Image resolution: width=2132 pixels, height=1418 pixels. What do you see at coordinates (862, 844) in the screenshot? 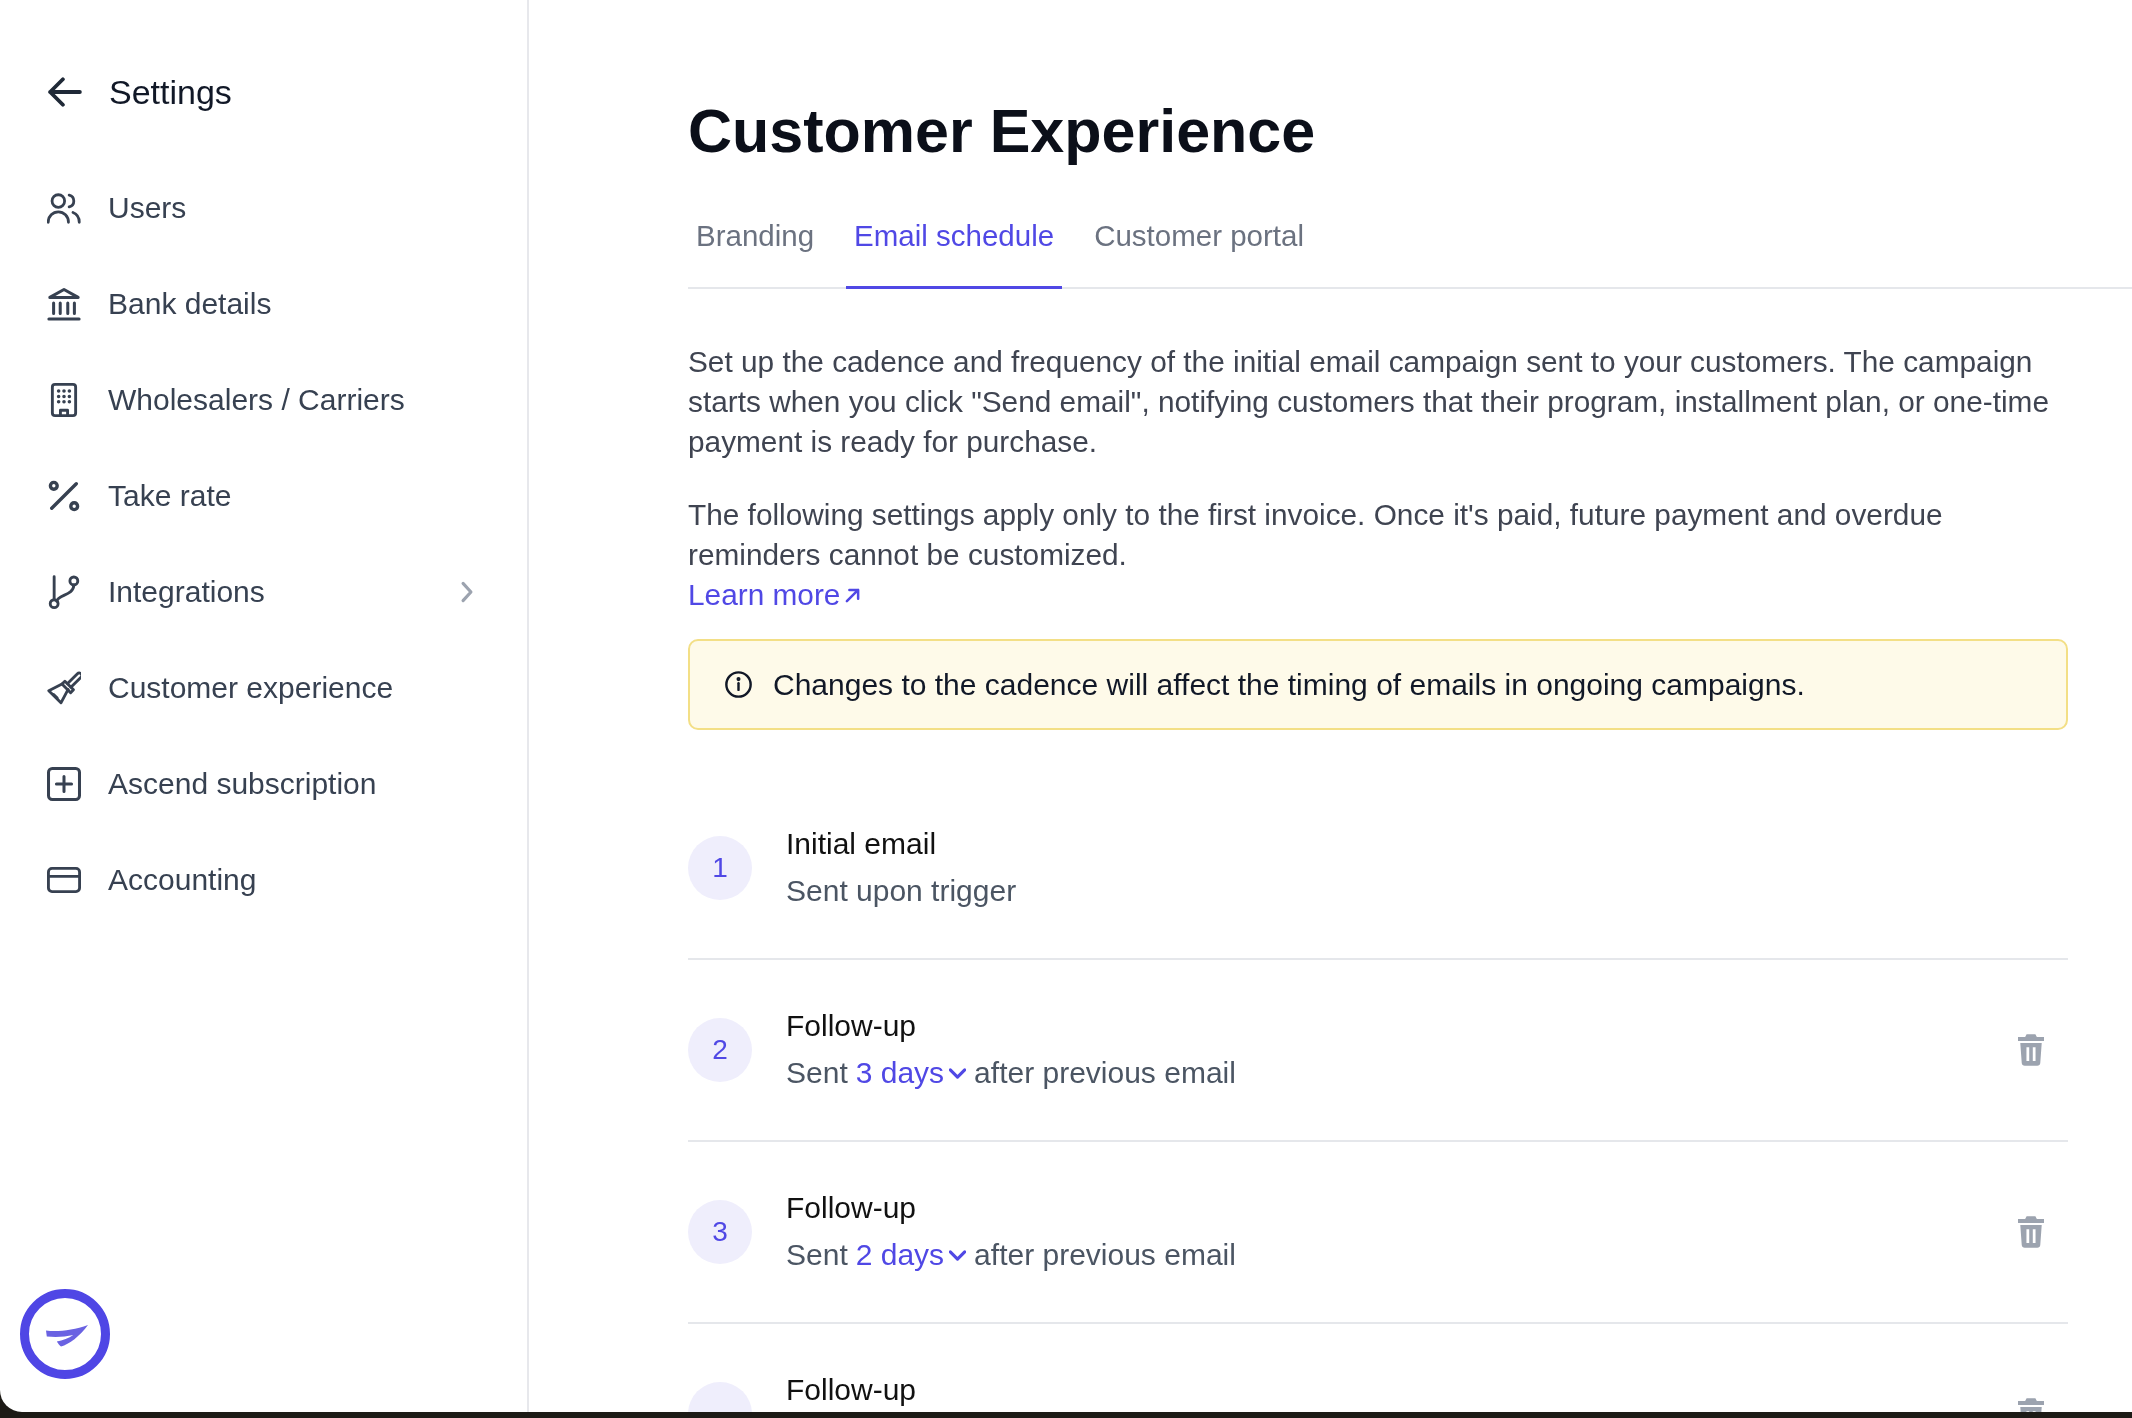
I see `email-title: Initial email` at bounding box center [862, 844].